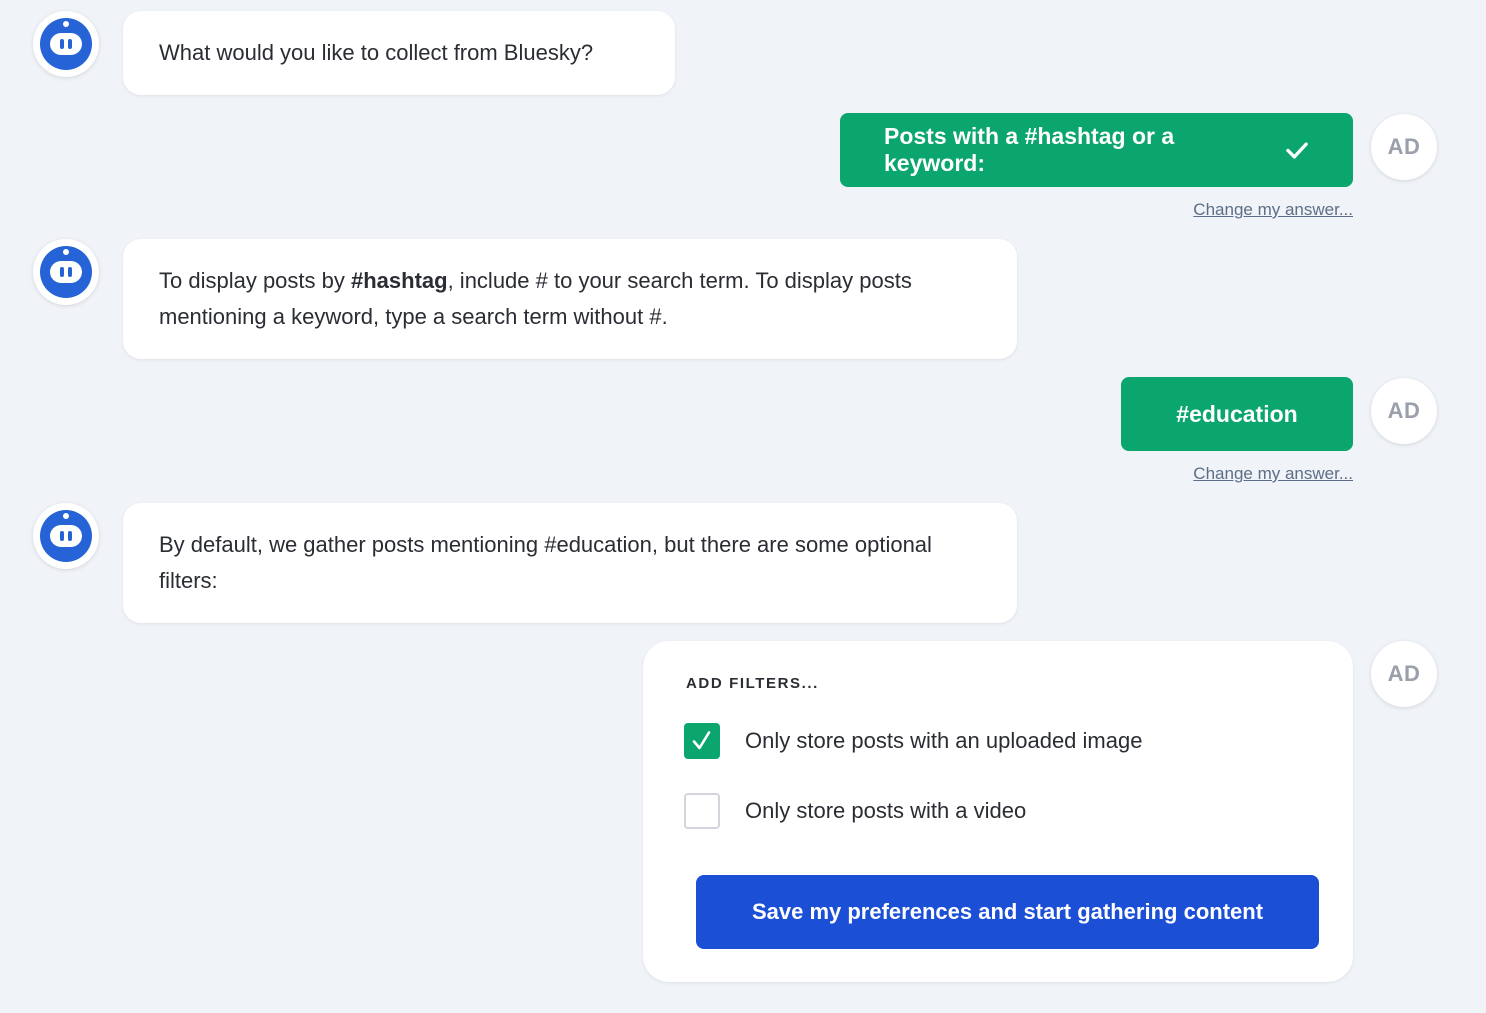  What do you see at coordinates (1029, 149) in the screenshot?
I see `user-reply-text: Posts with a #hashtag or a keyword:` at bounding box center [1029, 149].